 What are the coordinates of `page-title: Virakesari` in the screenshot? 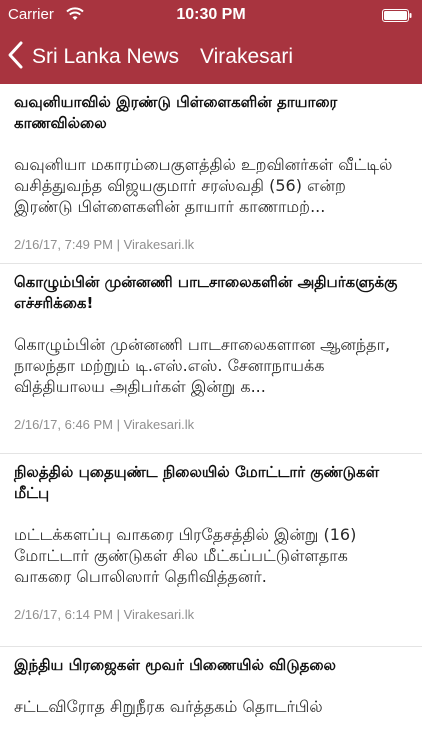 It's located at (246, 56).